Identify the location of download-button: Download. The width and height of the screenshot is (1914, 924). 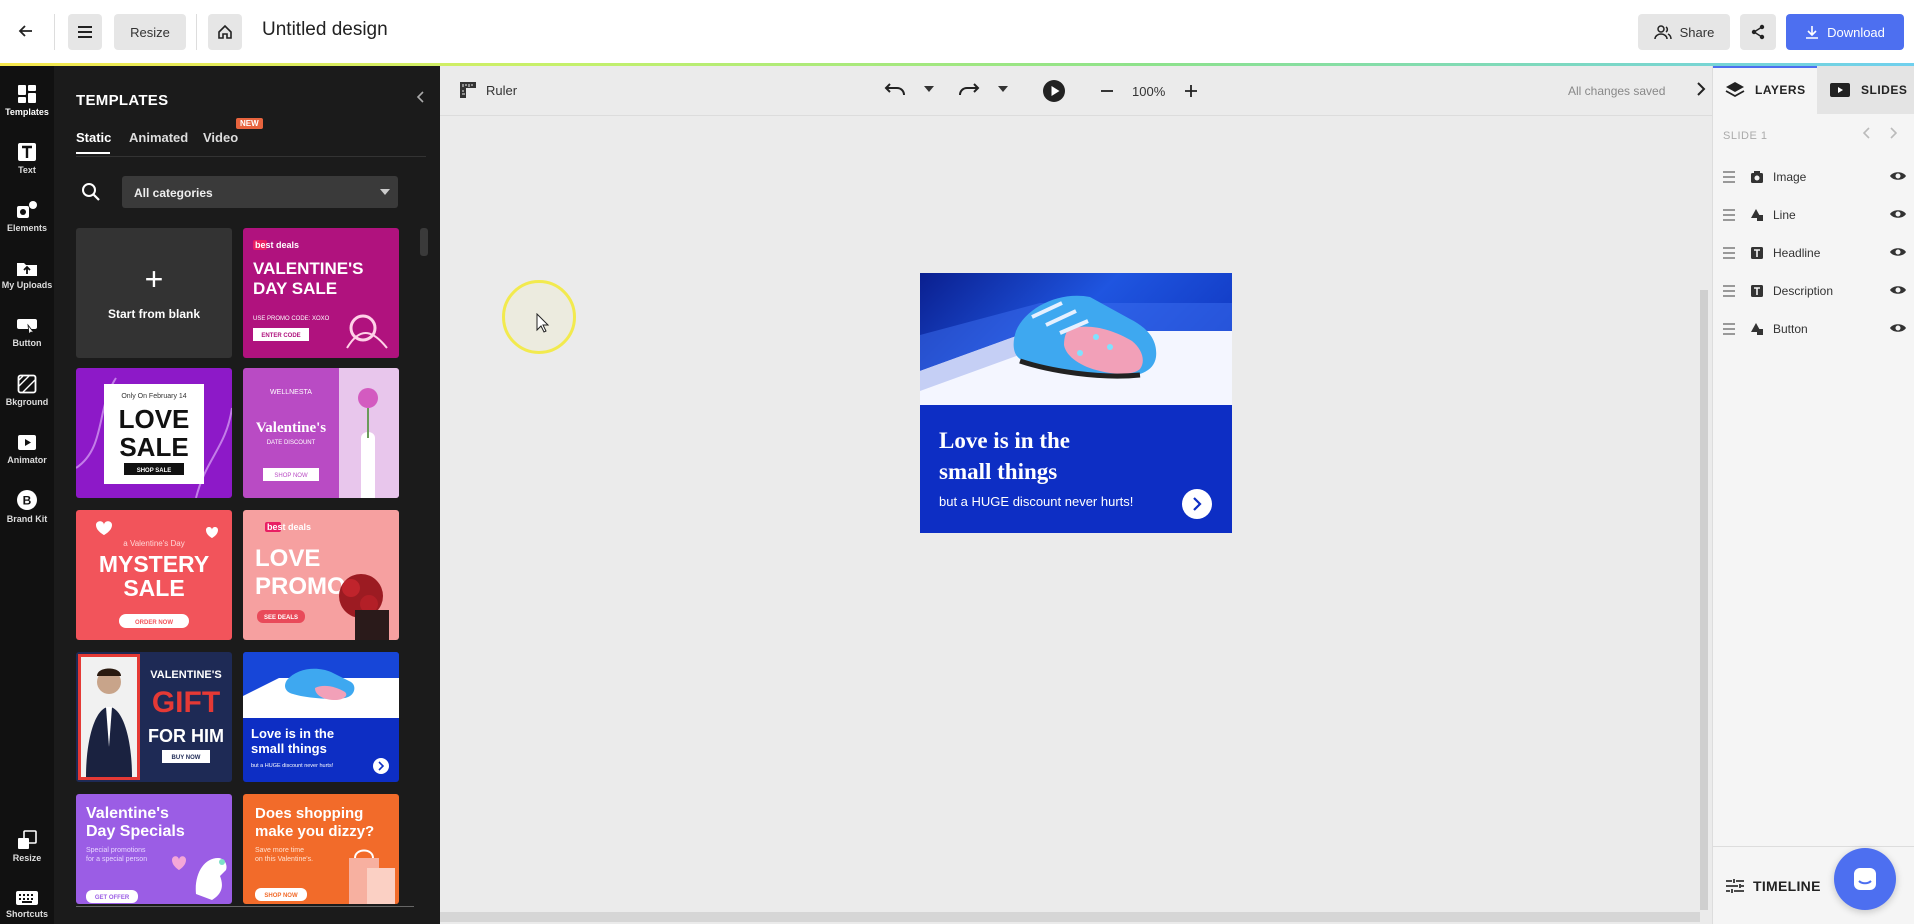
(1845, 32).